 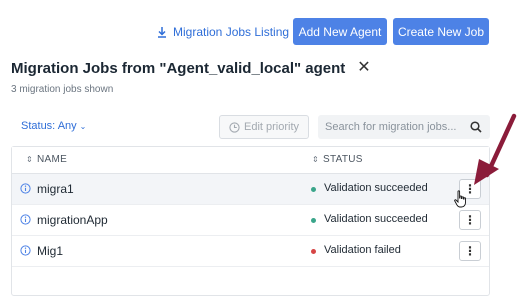 What do you see at coordinates (62, 89) in the screenshot?
I see `jobs-count-text: 3 migration jobs shown` at bounding box center [62, 89].